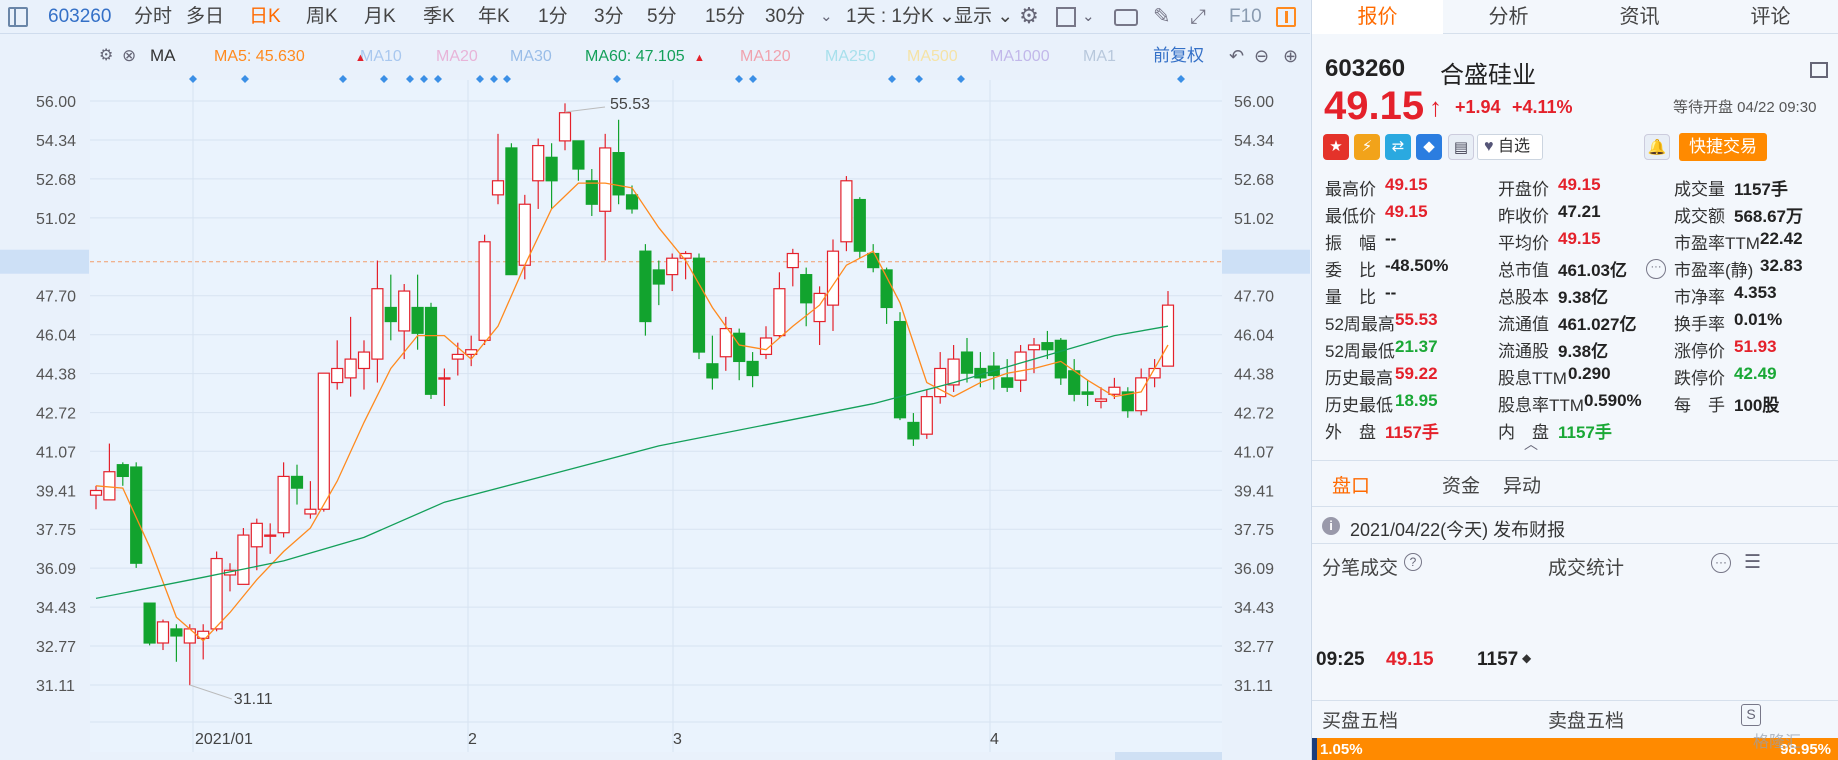  What do you see at coordinates (1412, 432) in the screenshot?
I see `stat-value: 1157手` at bounding box center [1412, 432].